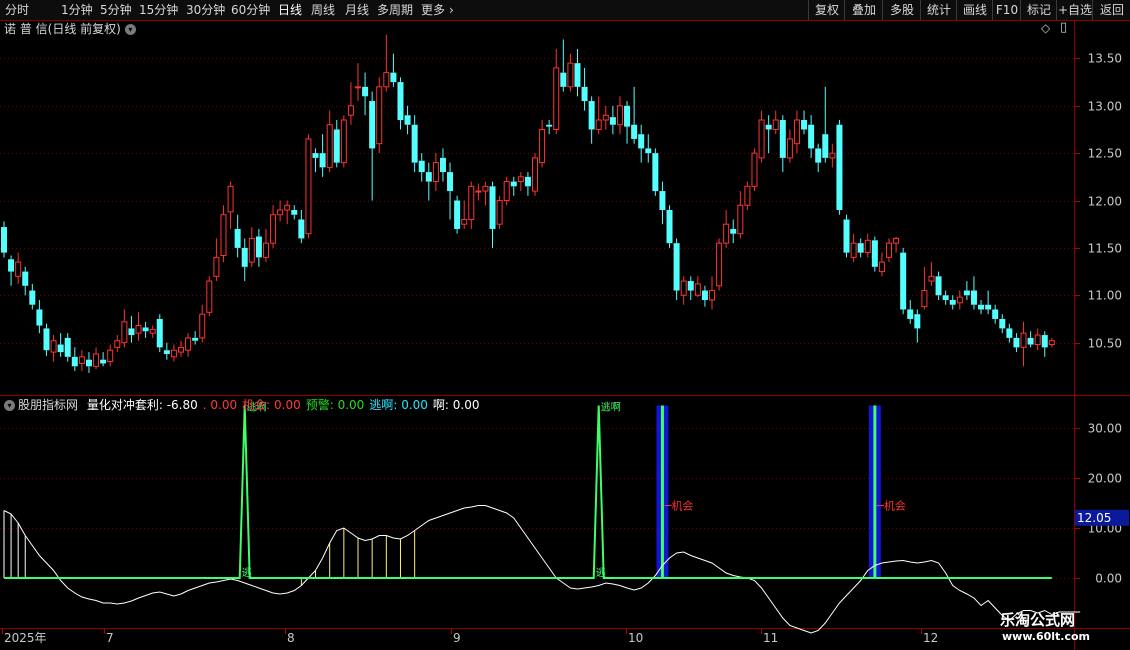 This screenshot has height=650, width=1130. I want to click on indicator-value-label: 机会:, so click(256, 405).